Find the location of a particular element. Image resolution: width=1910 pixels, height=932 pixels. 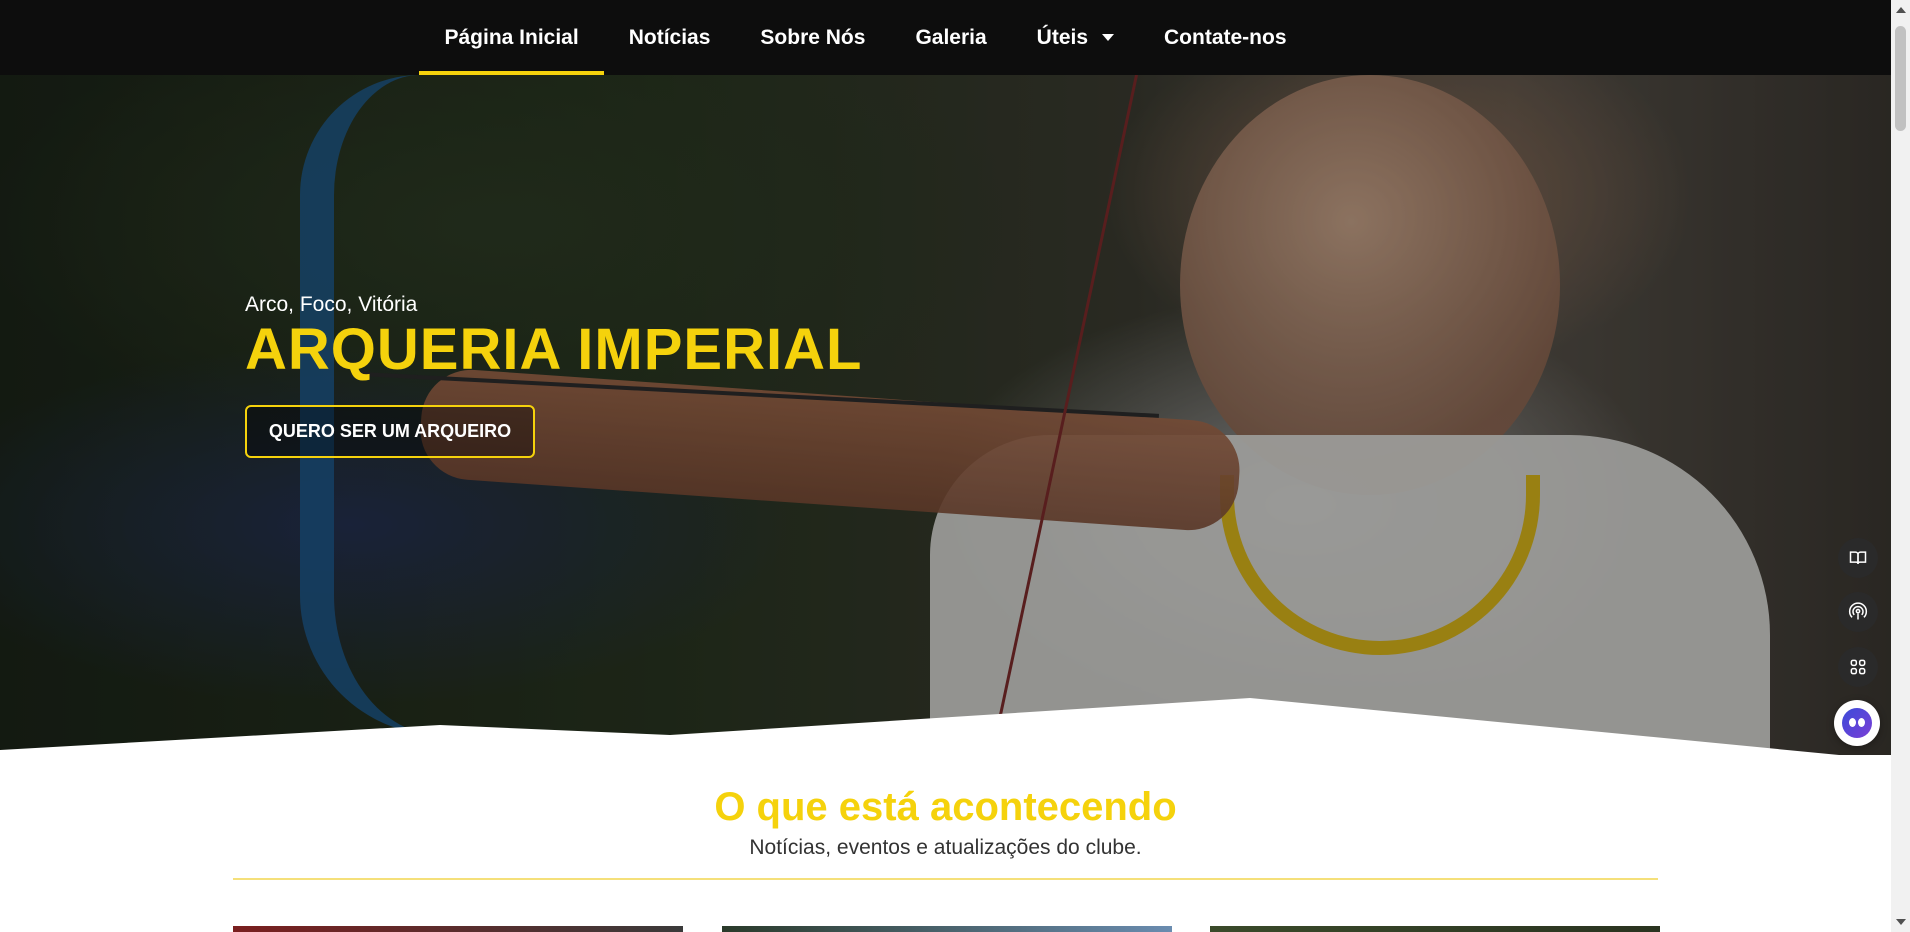

chevron-down-icon is located at coordinates (1108, 37).